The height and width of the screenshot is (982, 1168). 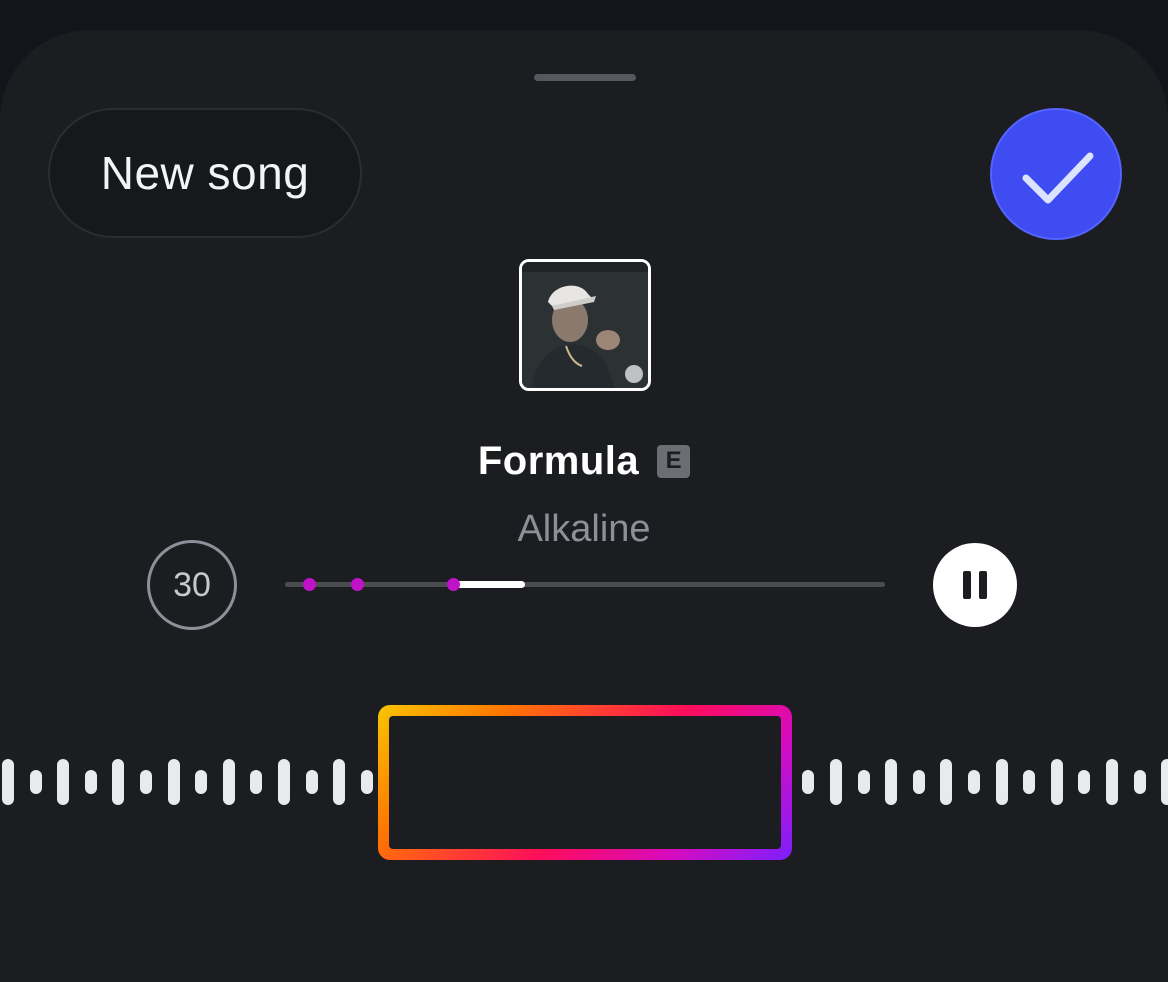 I want to click on clip-selection-inner, so click(x=585, y=782).